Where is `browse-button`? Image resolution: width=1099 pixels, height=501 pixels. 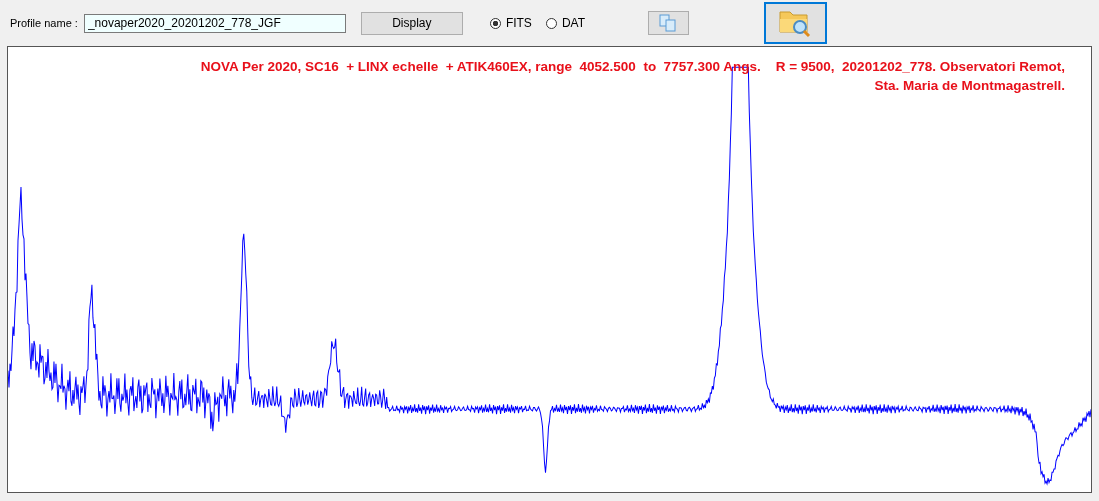 browse-button is located at coordinates (795, 23).